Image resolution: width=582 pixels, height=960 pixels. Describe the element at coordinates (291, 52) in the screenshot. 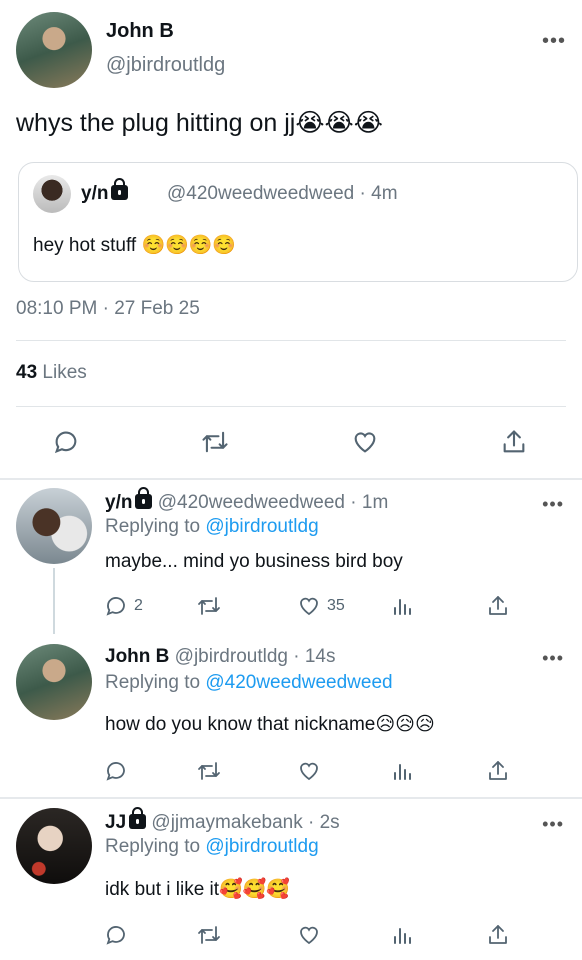

I see `main-tweet-header: John B @jbirdroutldg •••` at that location.